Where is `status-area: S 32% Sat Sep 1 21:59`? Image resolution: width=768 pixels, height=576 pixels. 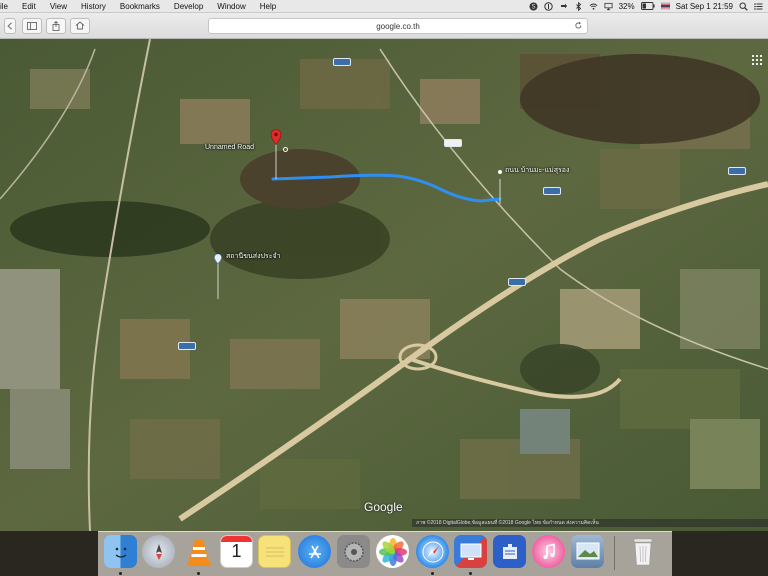 status-area: S 32% Sat Sep 1 21:59 is located at coordinates (647, 6).